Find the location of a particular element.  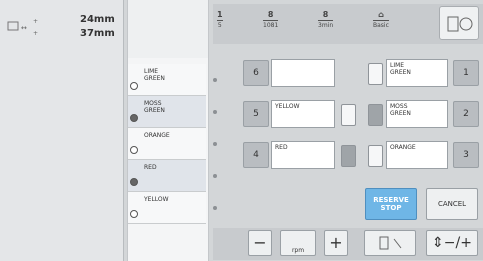

pattern-size-icon: ↔ + + is located at coordinates (22, 27).